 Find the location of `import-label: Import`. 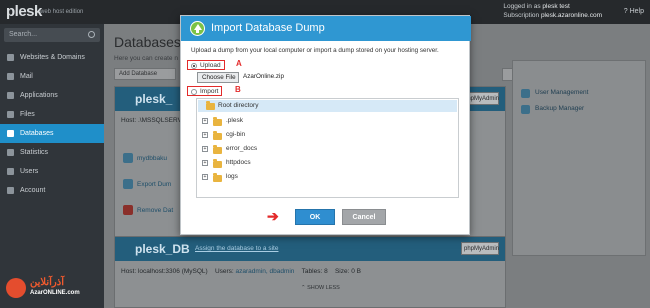

import-label: Import is located at coordinates (209, 91).